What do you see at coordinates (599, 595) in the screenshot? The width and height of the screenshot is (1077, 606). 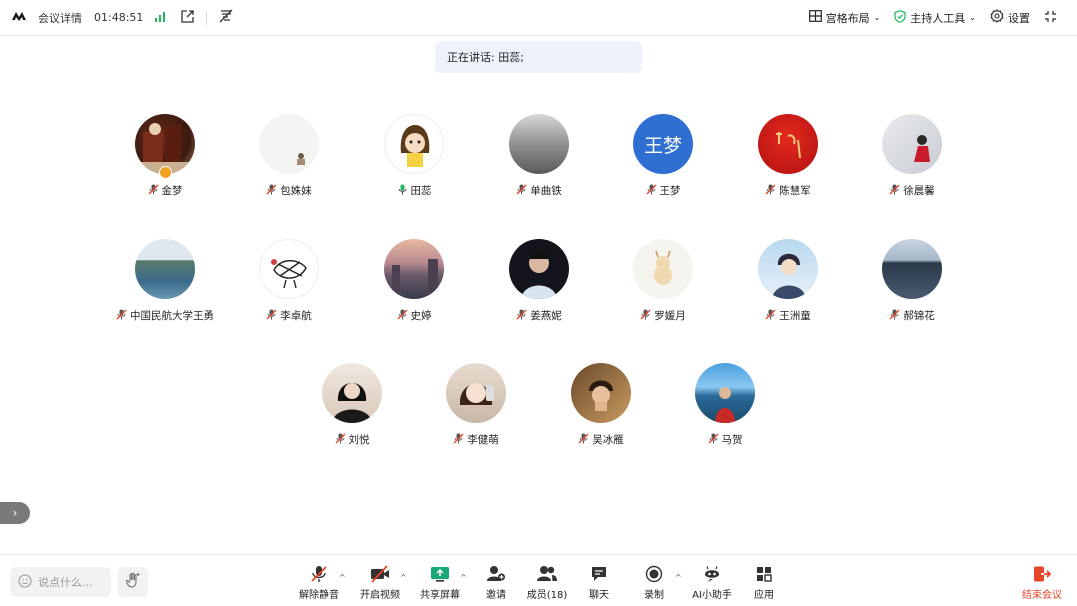 I see `chat-label: 聊天` at bounding box center [599, 595].